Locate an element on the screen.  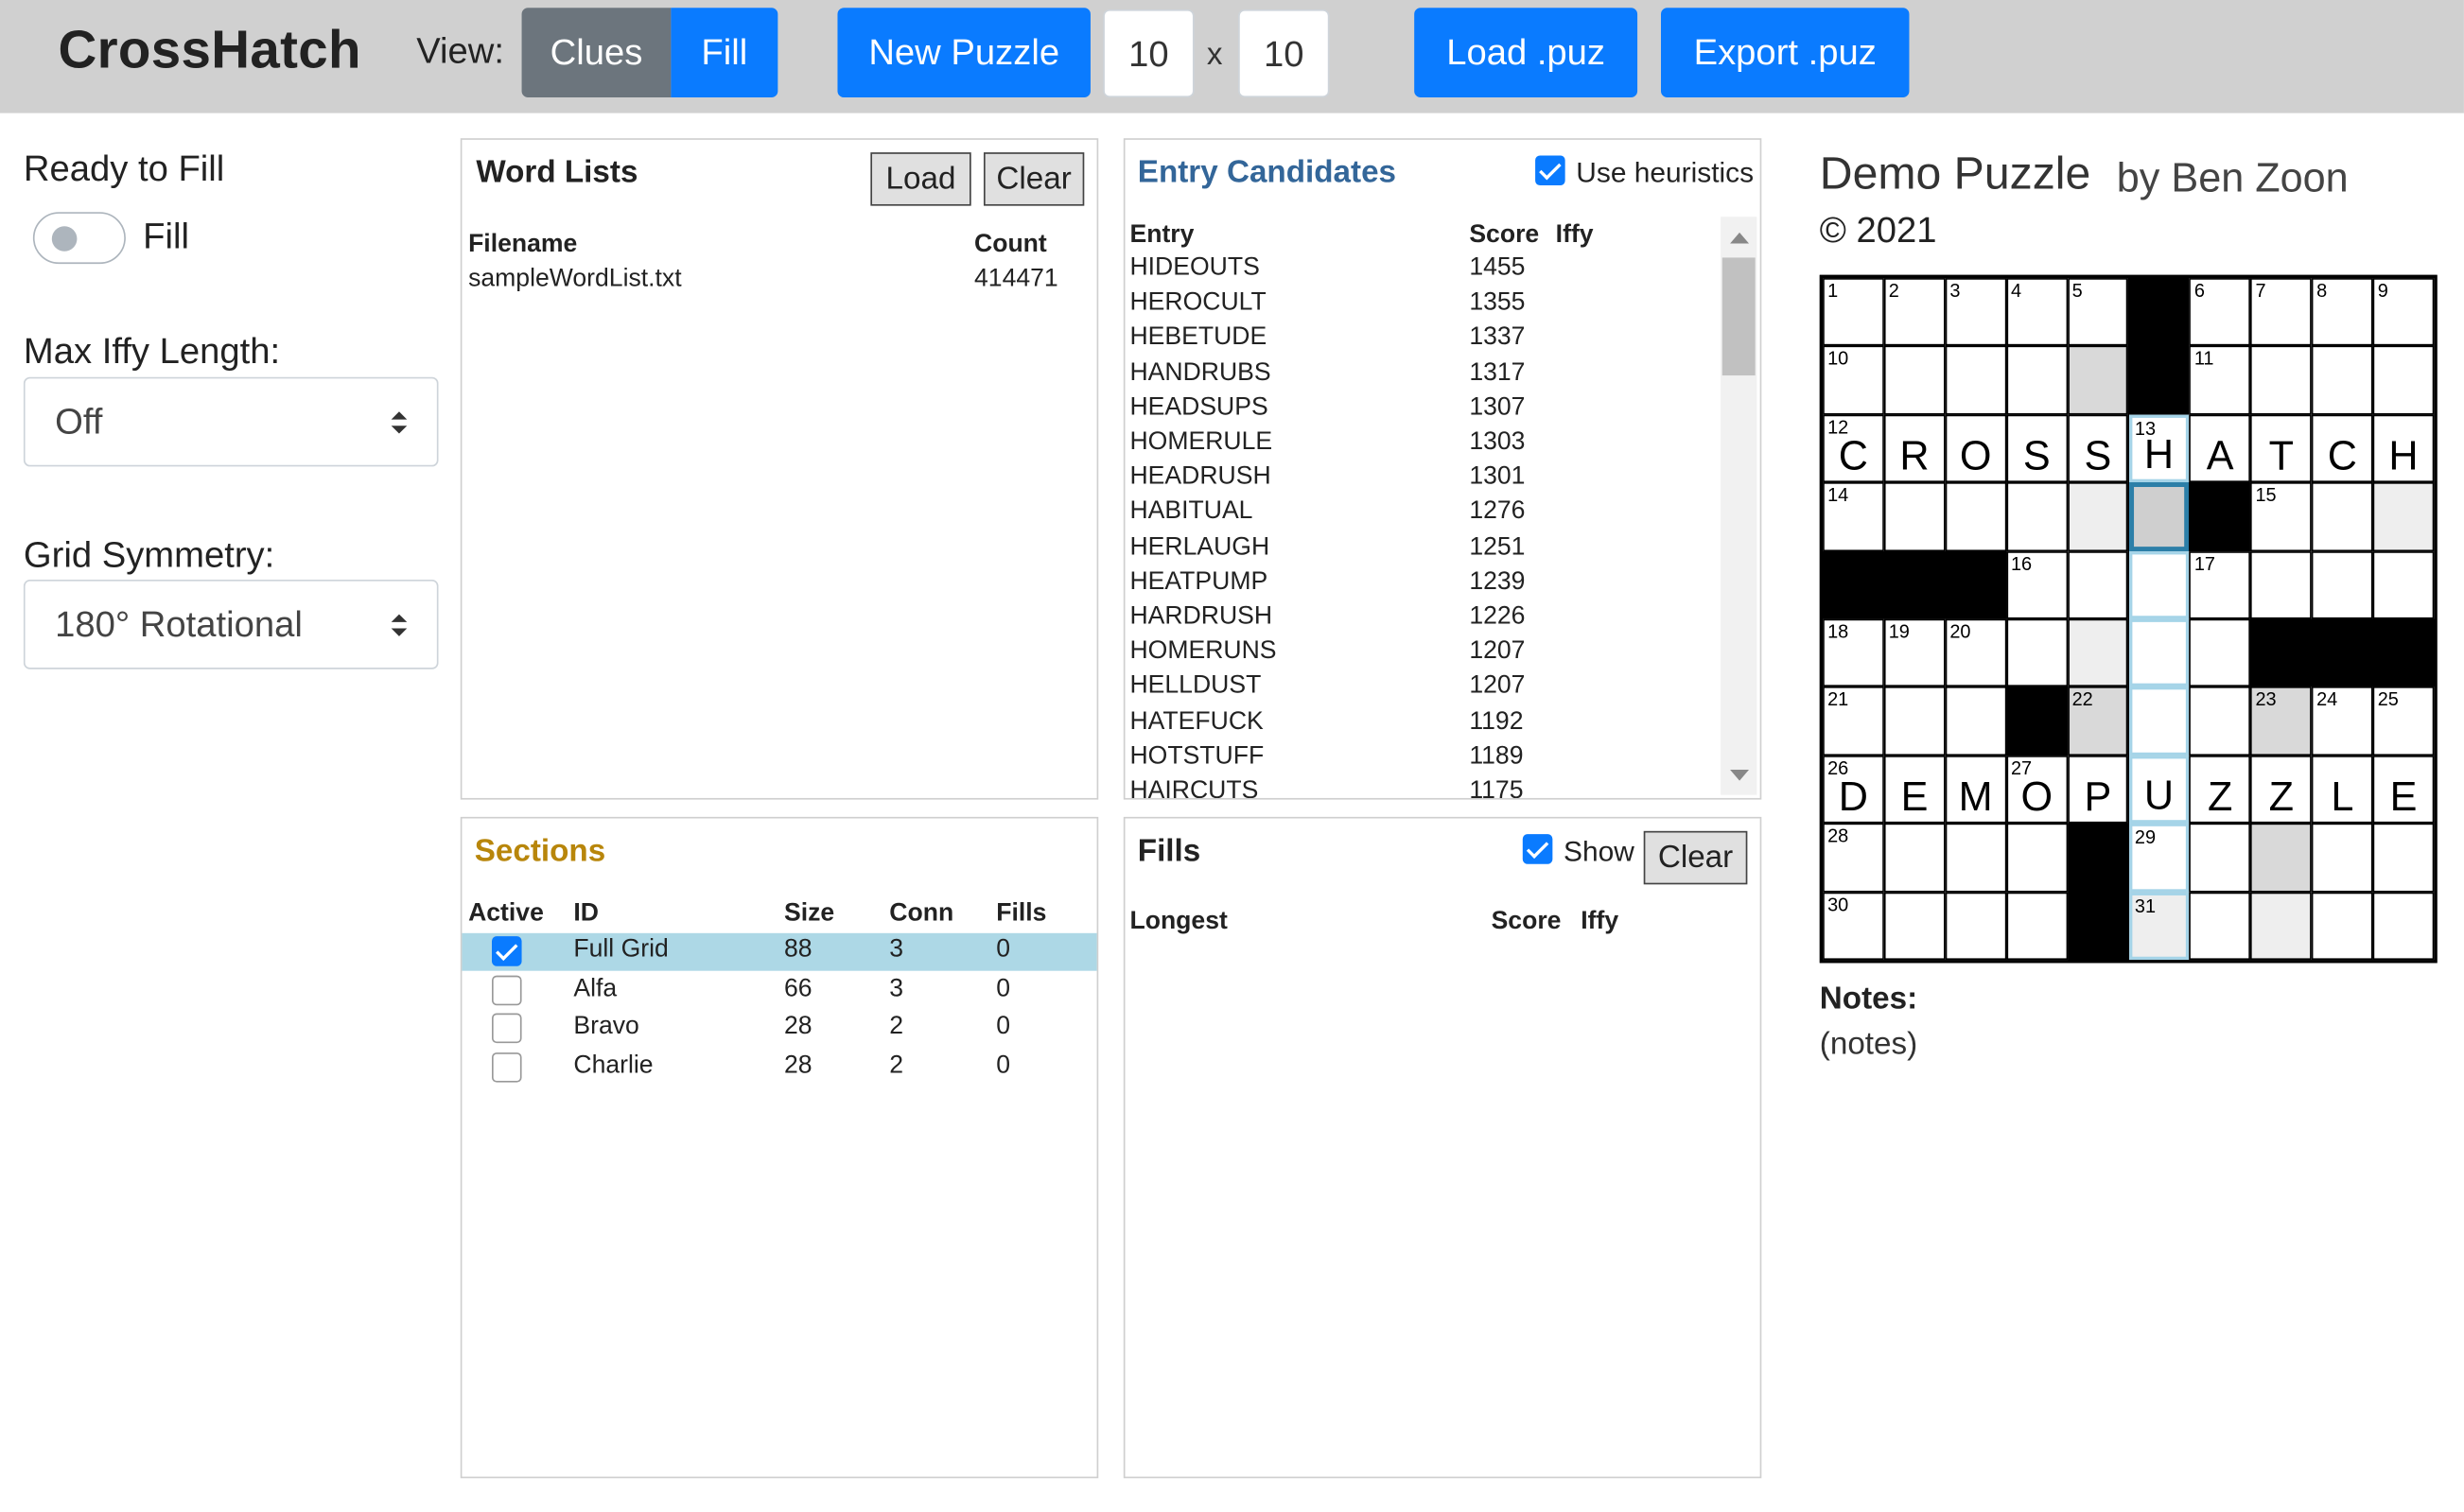
grid-cell: 5 is located at coordinates (2098, 312).